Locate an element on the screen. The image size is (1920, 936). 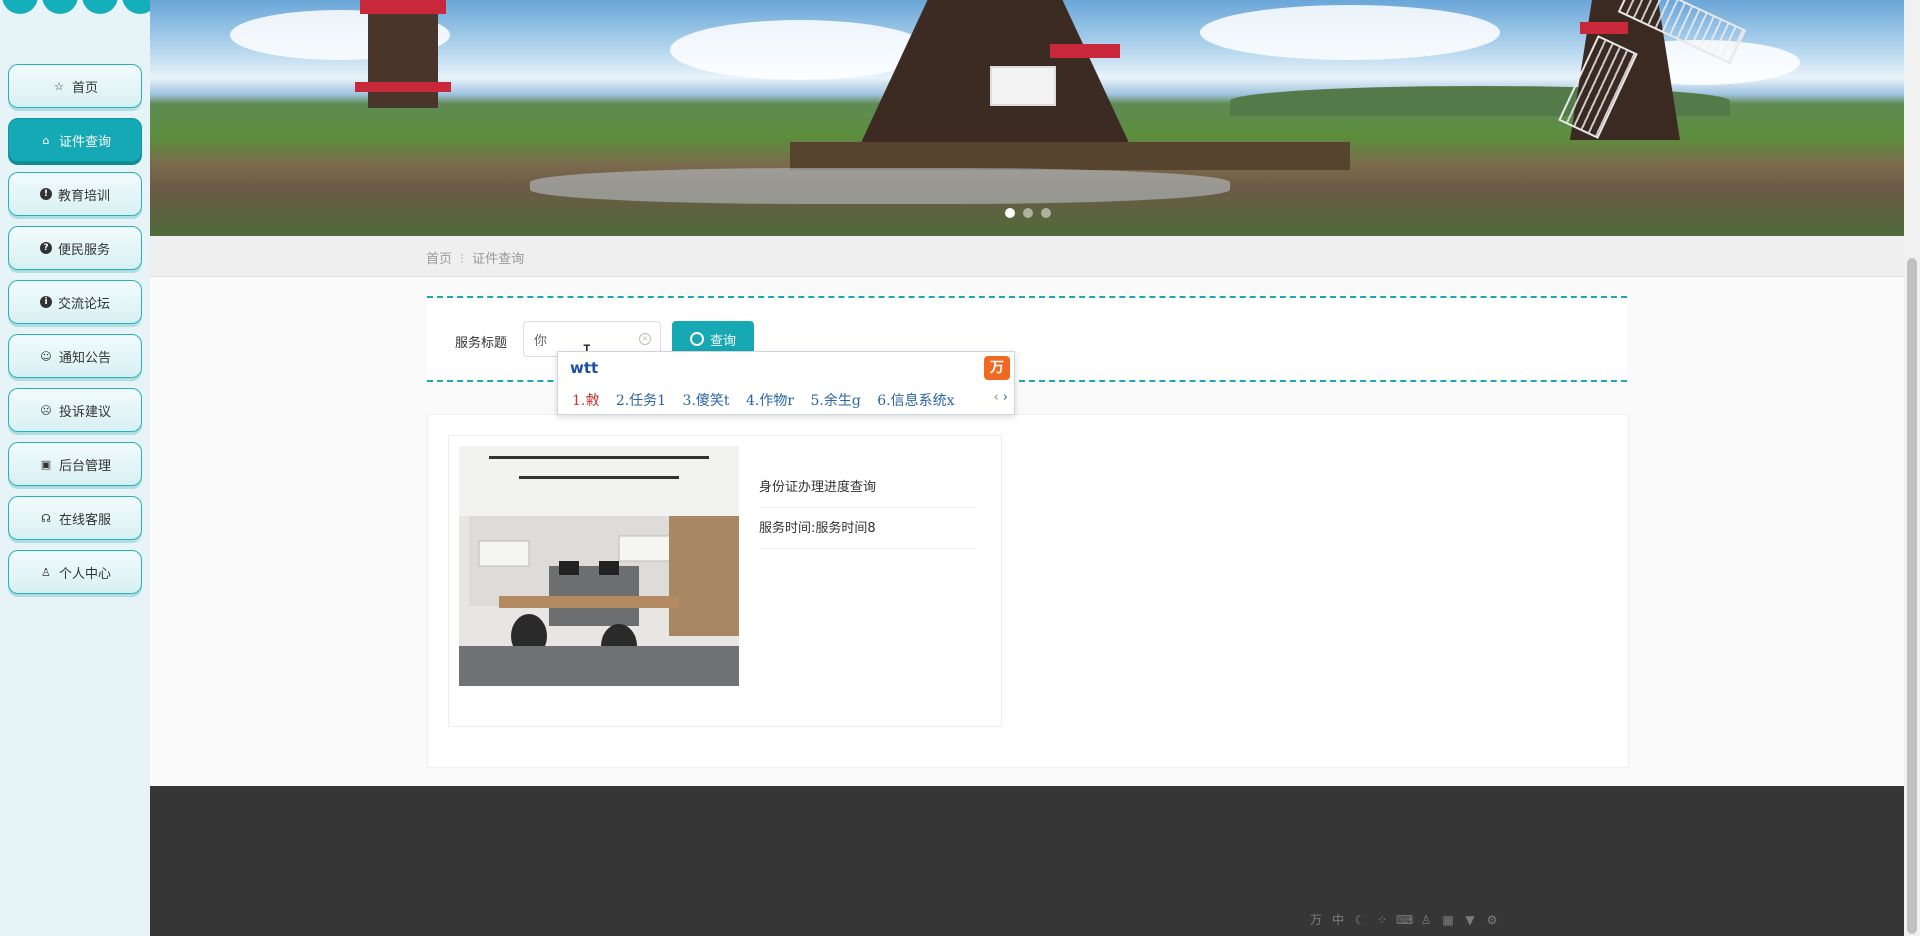
sidebar-item-profile: ♙ 个人中心 is located at coordinates (75, 572).